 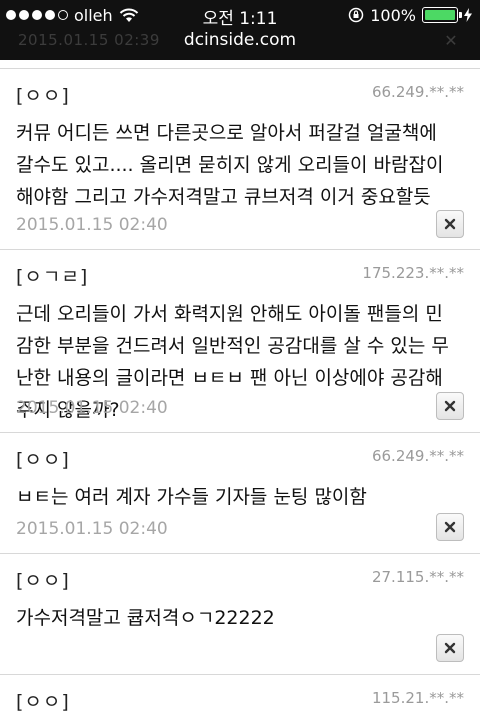 I want to click on battery-percent: 100%, so click(x=393, y=15).